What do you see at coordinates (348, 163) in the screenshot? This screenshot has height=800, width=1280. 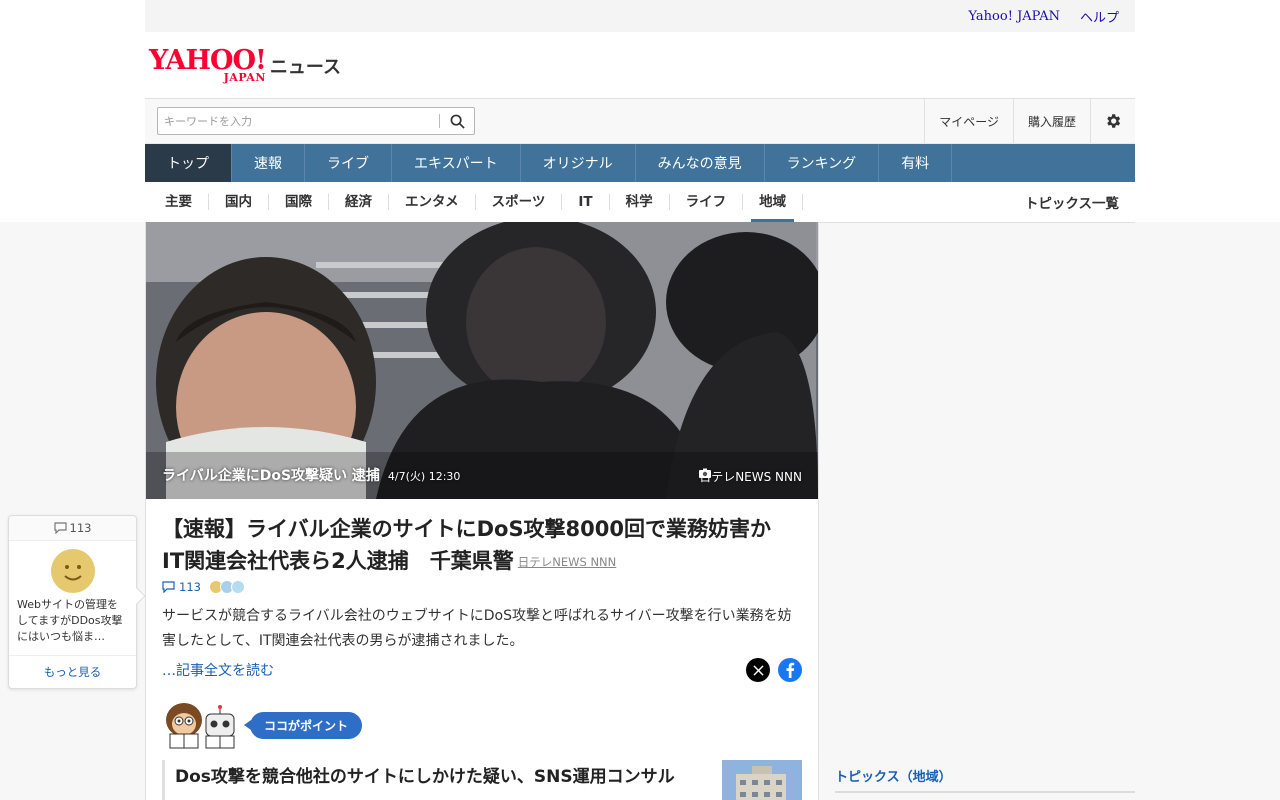 I see `gnav-live: ライブ` at bounding box center [348, 163].